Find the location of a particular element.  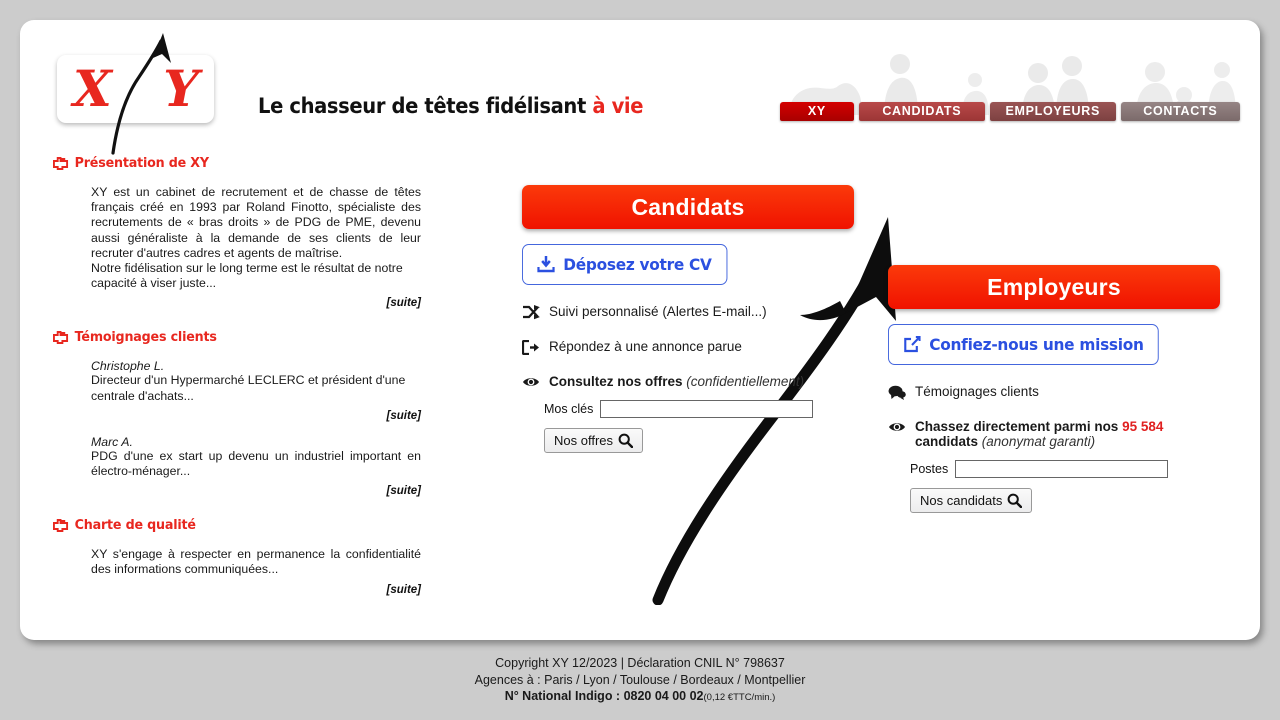

main-navigation: XY CANDIDATS EMPLOYEURS CONTACTS is located at coordinates (1010, 112).